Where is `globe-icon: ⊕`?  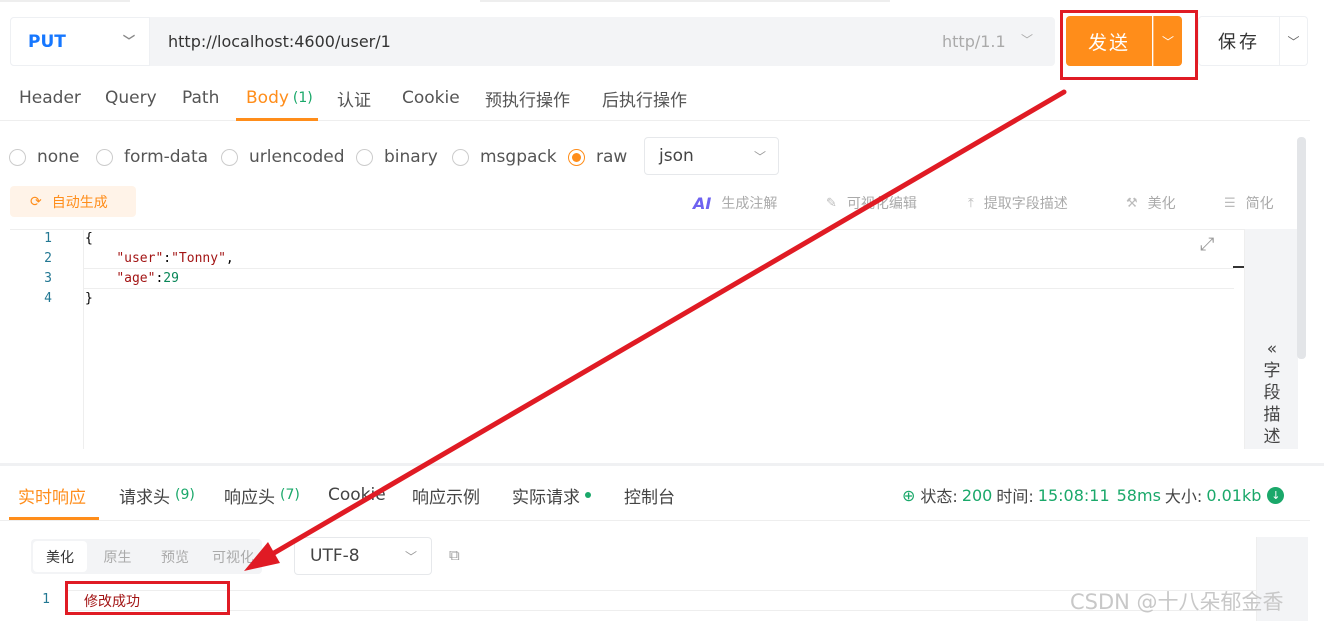 globe-icon: ⊕ is located at coordinates (909, 495).